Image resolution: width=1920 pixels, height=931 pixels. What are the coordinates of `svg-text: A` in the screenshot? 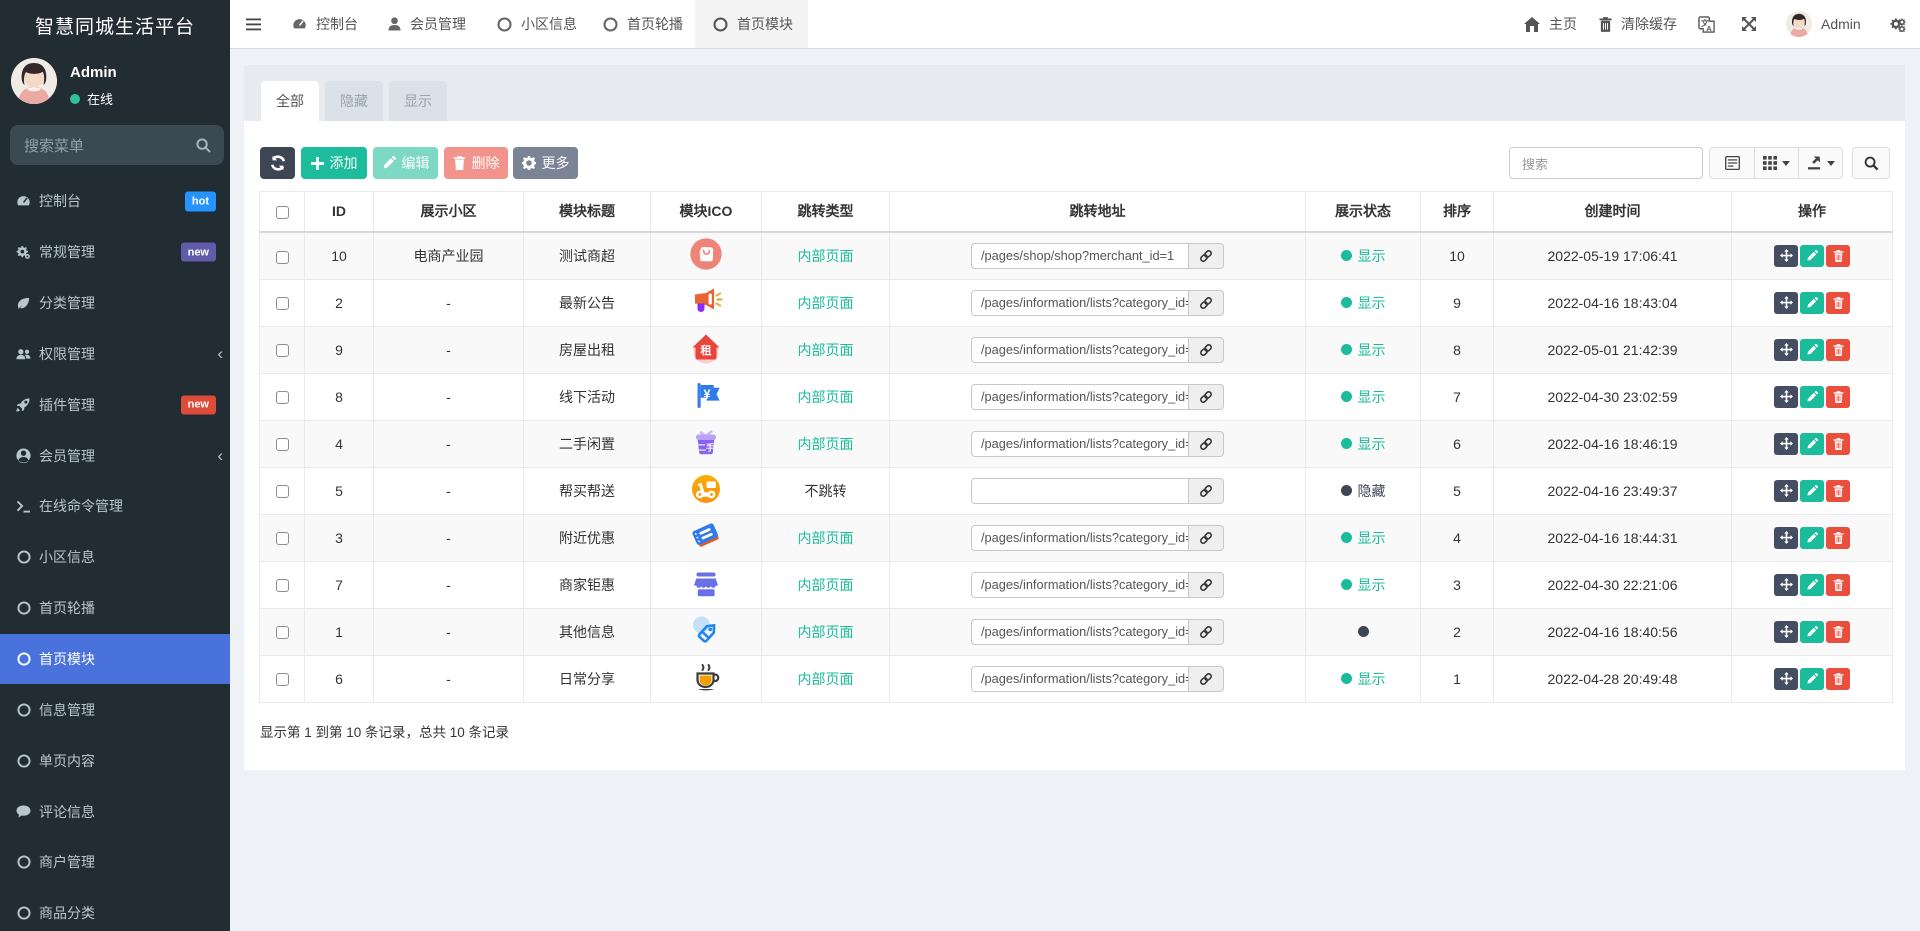 It's located at (1709, 27).